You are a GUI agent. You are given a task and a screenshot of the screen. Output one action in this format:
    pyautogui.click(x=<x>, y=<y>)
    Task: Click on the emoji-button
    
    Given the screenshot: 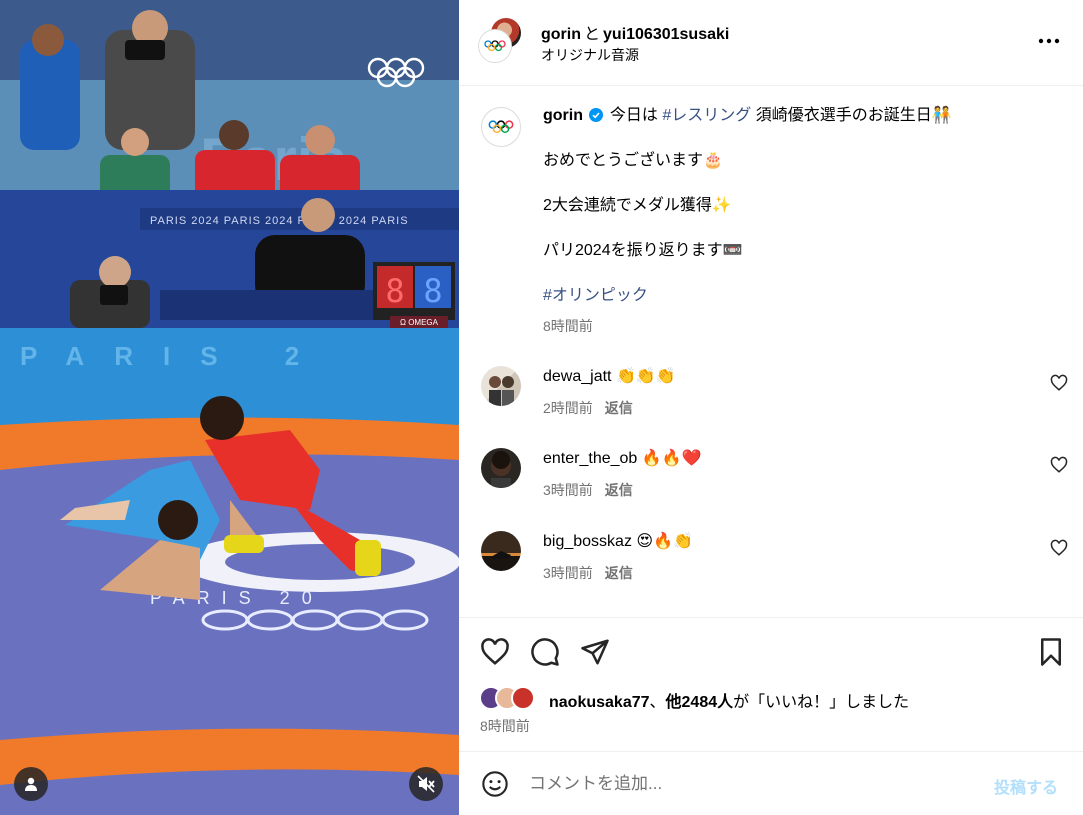 What is the action you would take?
    pyautogui.click(x=495, y=784)
    